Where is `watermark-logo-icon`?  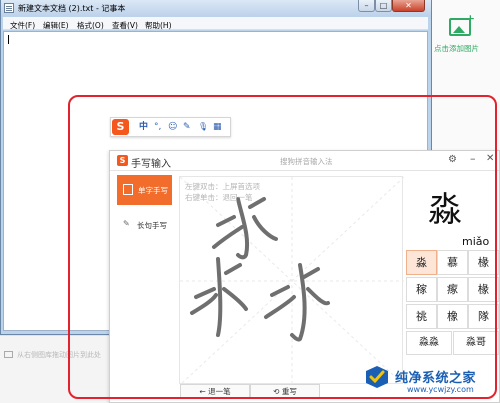 watermark-logo-icon is located at coordinates (377, 377).